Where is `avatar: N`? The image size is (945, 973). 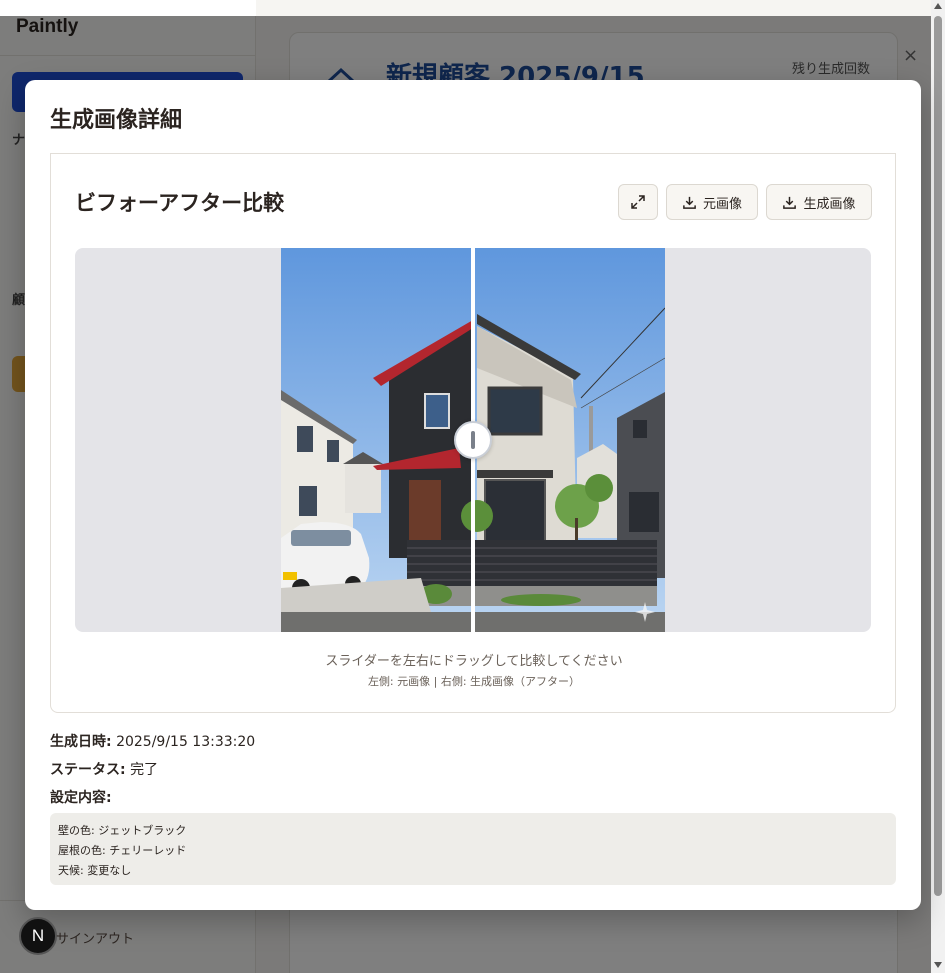
avatar: N is located at coordinates (38, 936).